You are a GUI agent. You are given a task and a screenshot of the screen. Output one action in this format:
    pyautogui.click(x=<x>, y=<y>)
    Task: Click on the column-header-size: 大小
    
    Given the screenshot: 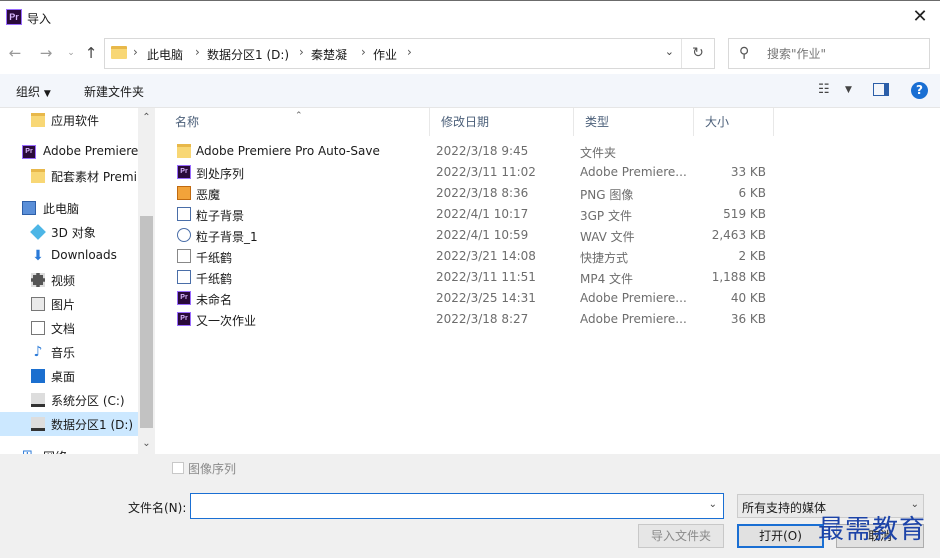 What is the action you would take?
    pyautogui.click(x=734, y=122)
    